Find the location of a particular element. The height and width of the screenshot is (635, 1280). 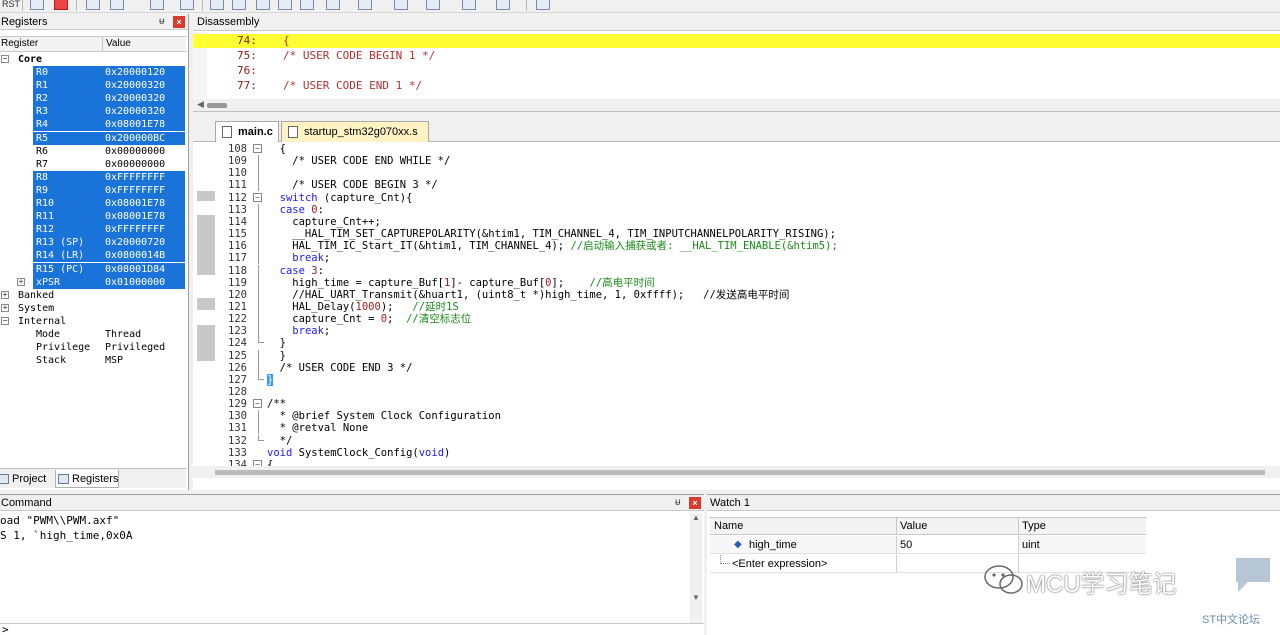

tab-startup-file: startup_stm32g070xx.s is located at coordinates (355, 131).